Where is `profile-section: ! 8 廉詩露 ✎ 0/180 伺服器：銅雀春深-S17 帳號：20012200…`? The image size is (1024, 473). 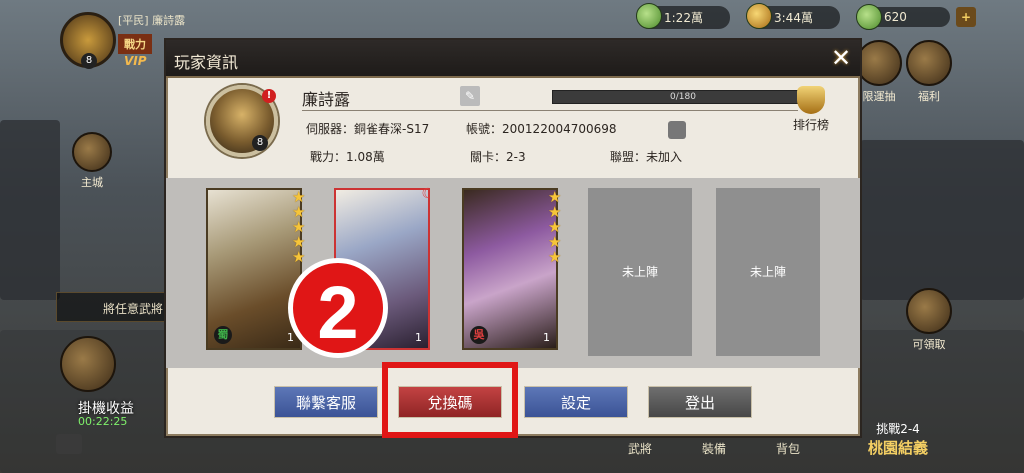 profile-section: ! 8 廉詩露 ✎ 0/180 伺服器：銅雀春深-S17 帳號：20012200… is located at coordinates (513, 128).